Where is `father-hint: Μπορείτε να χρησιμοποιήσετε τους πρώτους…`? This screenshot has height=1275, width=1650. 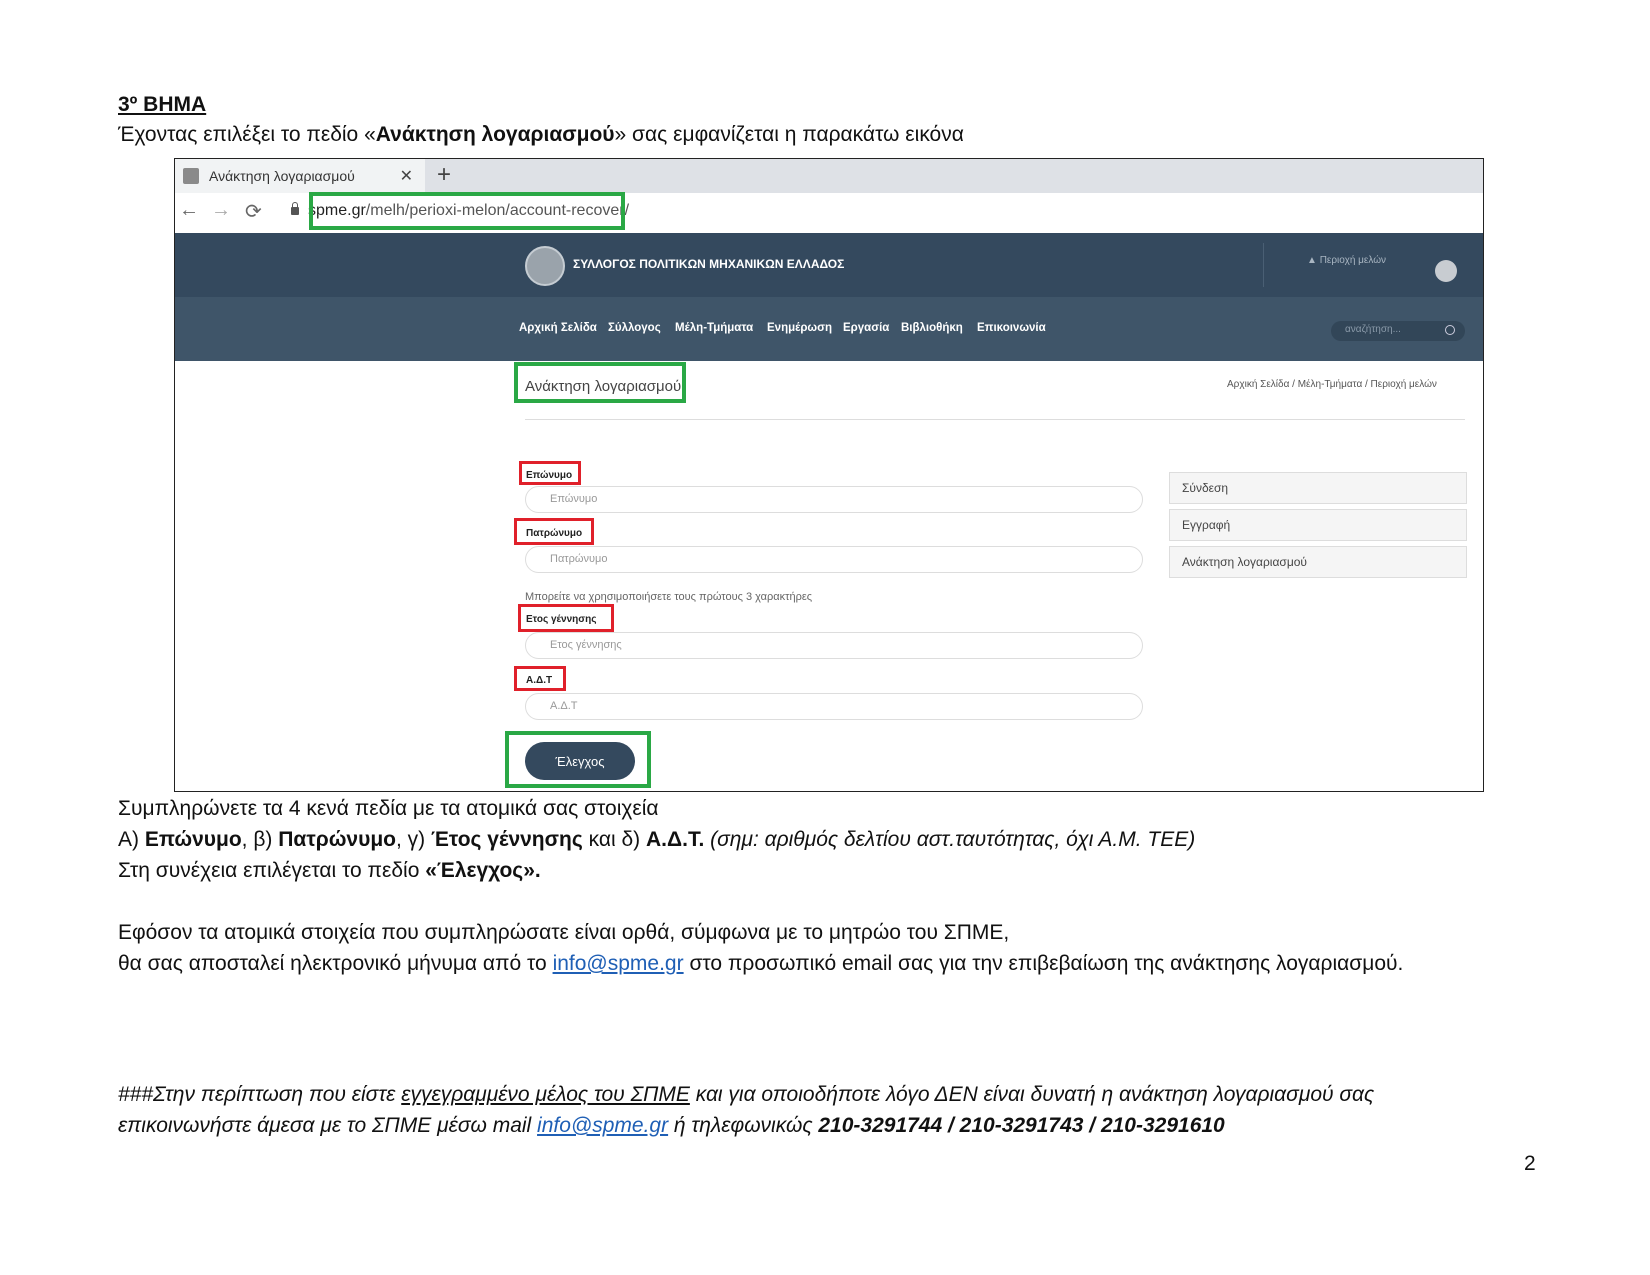 father-hint: Μπορείτε να χρησιμοποιήσετε τους πρώτους… is located at coordinates (669, 597).